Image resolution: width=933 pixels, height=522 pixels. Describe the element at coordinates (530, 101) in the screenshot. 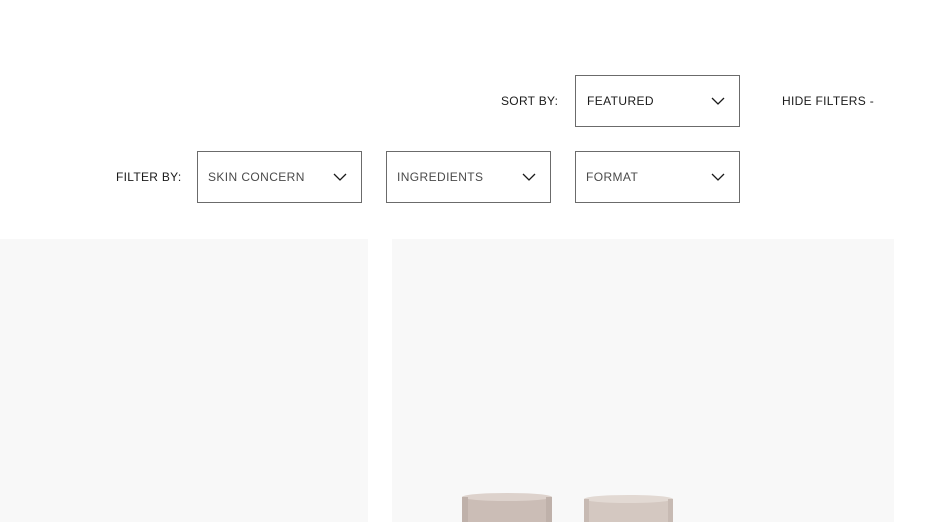

I see `sort-by-label: SORT BY:` at that location.